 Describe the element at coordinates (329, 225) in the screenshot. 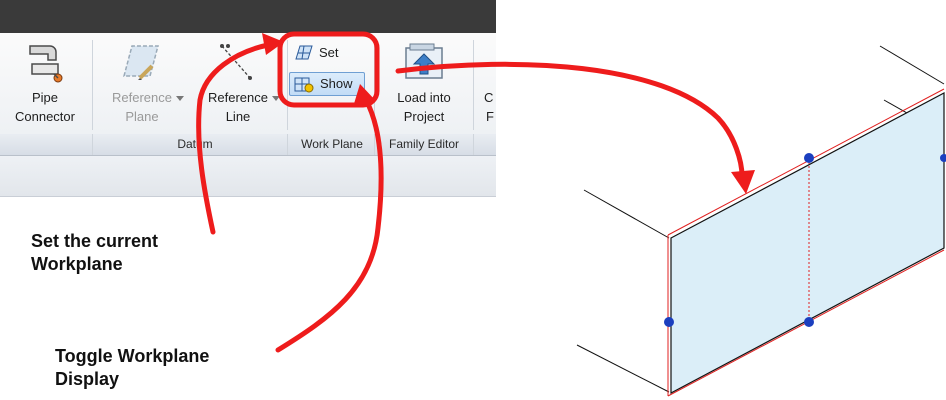

I see `arrow-to-show` at that location.